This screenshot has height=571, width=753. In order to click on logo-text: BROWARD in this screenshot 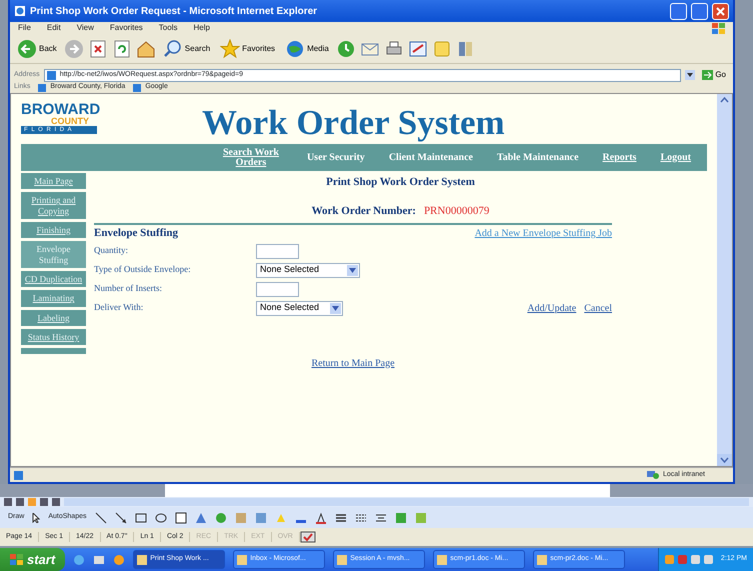, I will do `click(60, 109)`.